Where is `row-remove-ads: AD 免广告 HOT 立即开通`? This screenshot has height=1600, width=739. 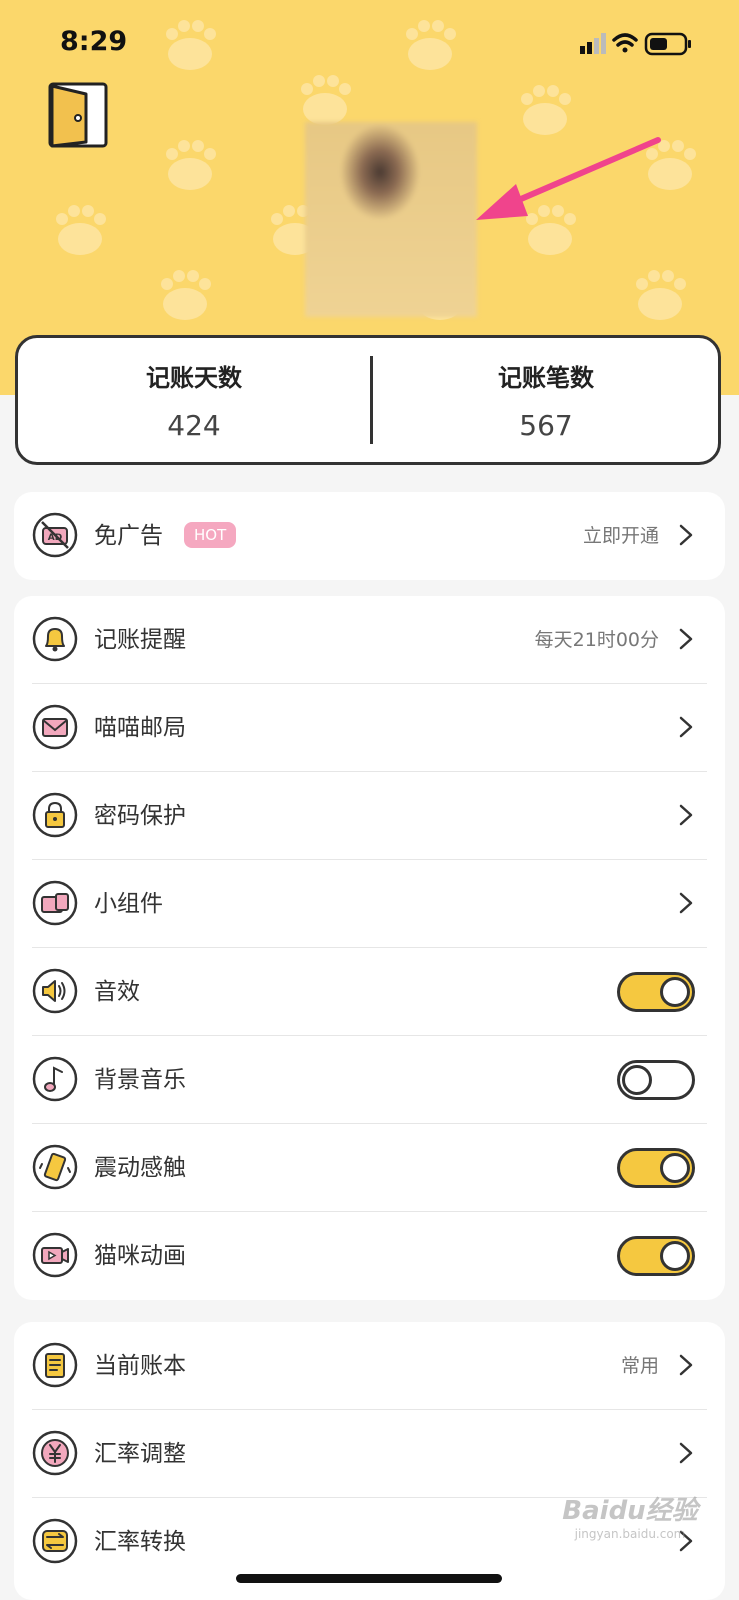
row-remove-ads: AD 免广告 HOT 立即开通 is located at coordinates (369, 536).